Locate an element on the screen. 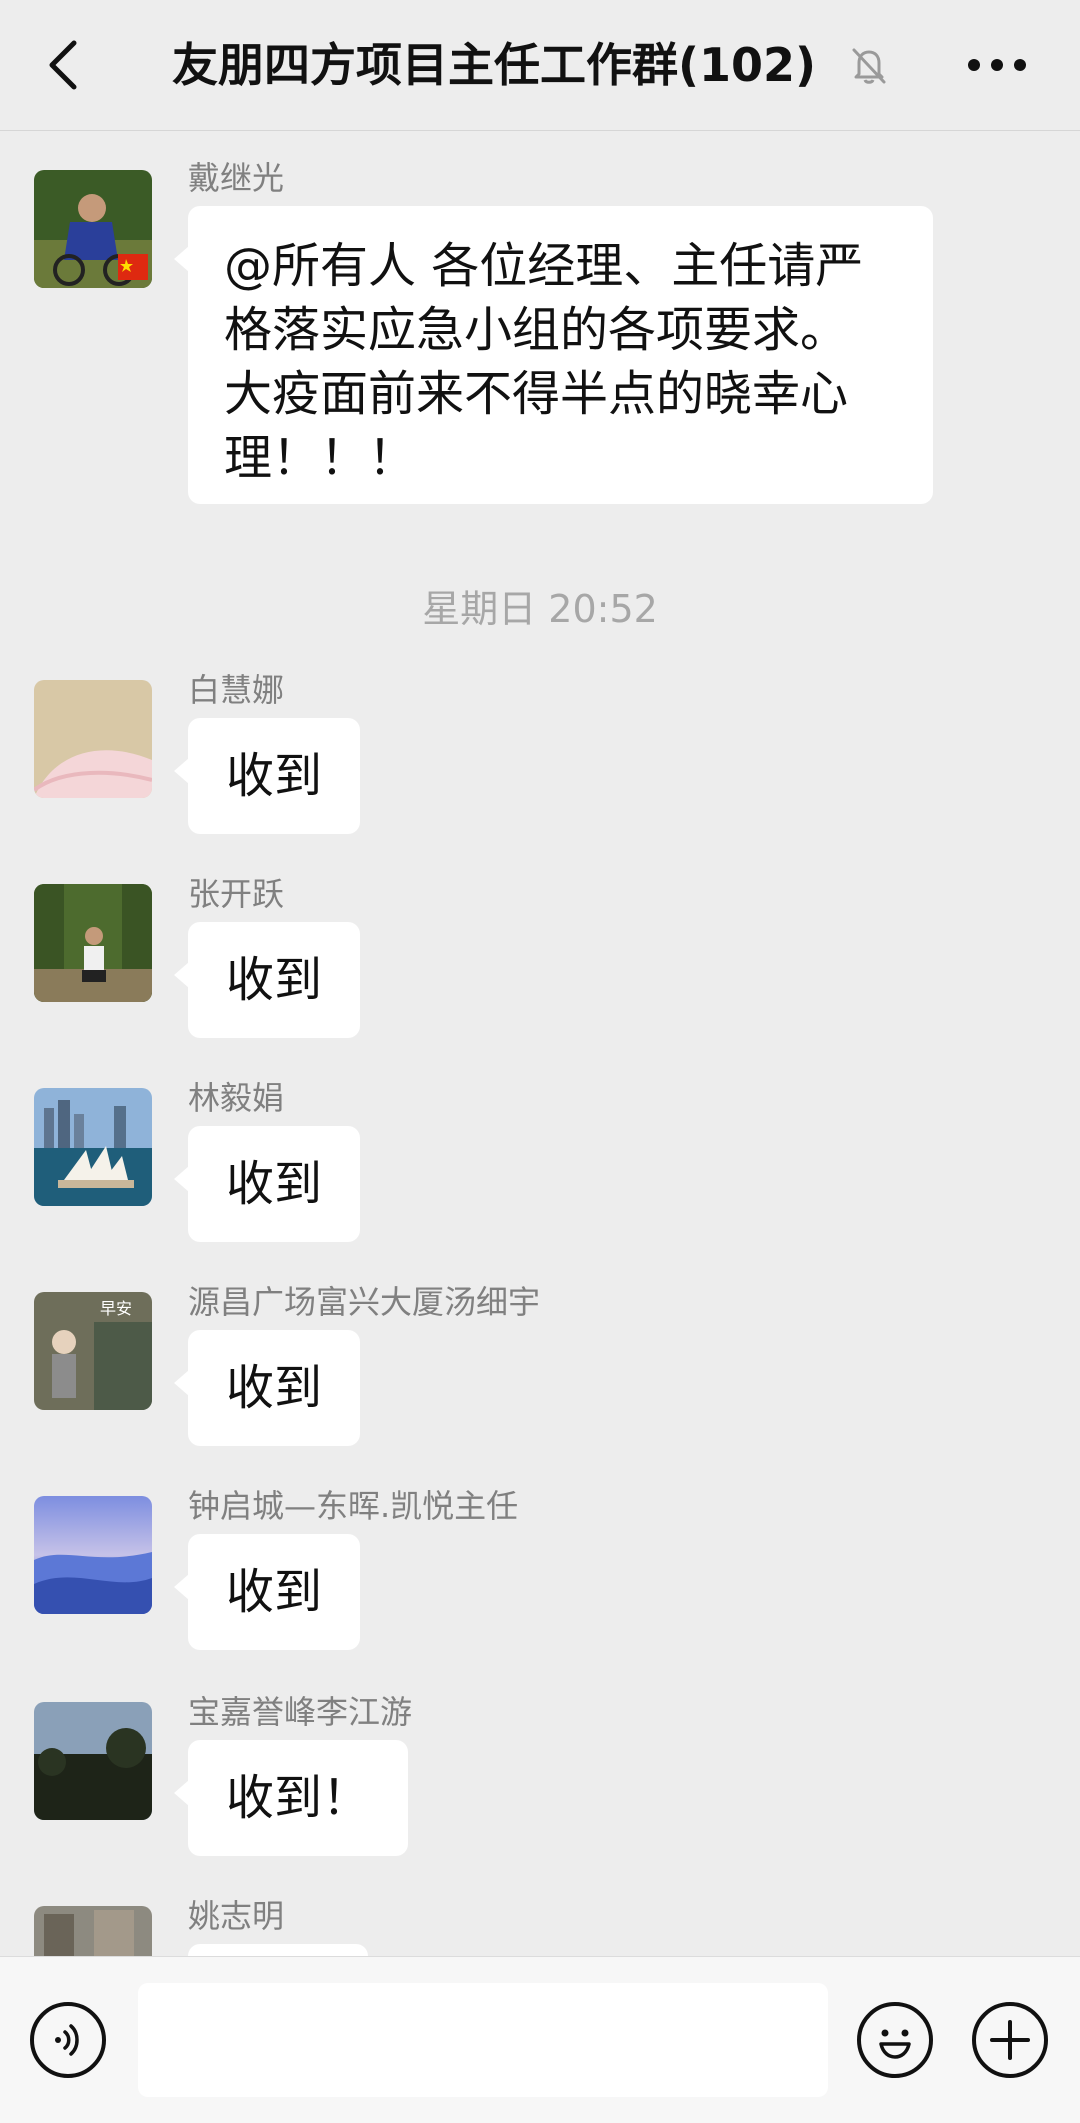 The image size is (1080, 2123). emoji-button is located at coordinates (895, 2040).